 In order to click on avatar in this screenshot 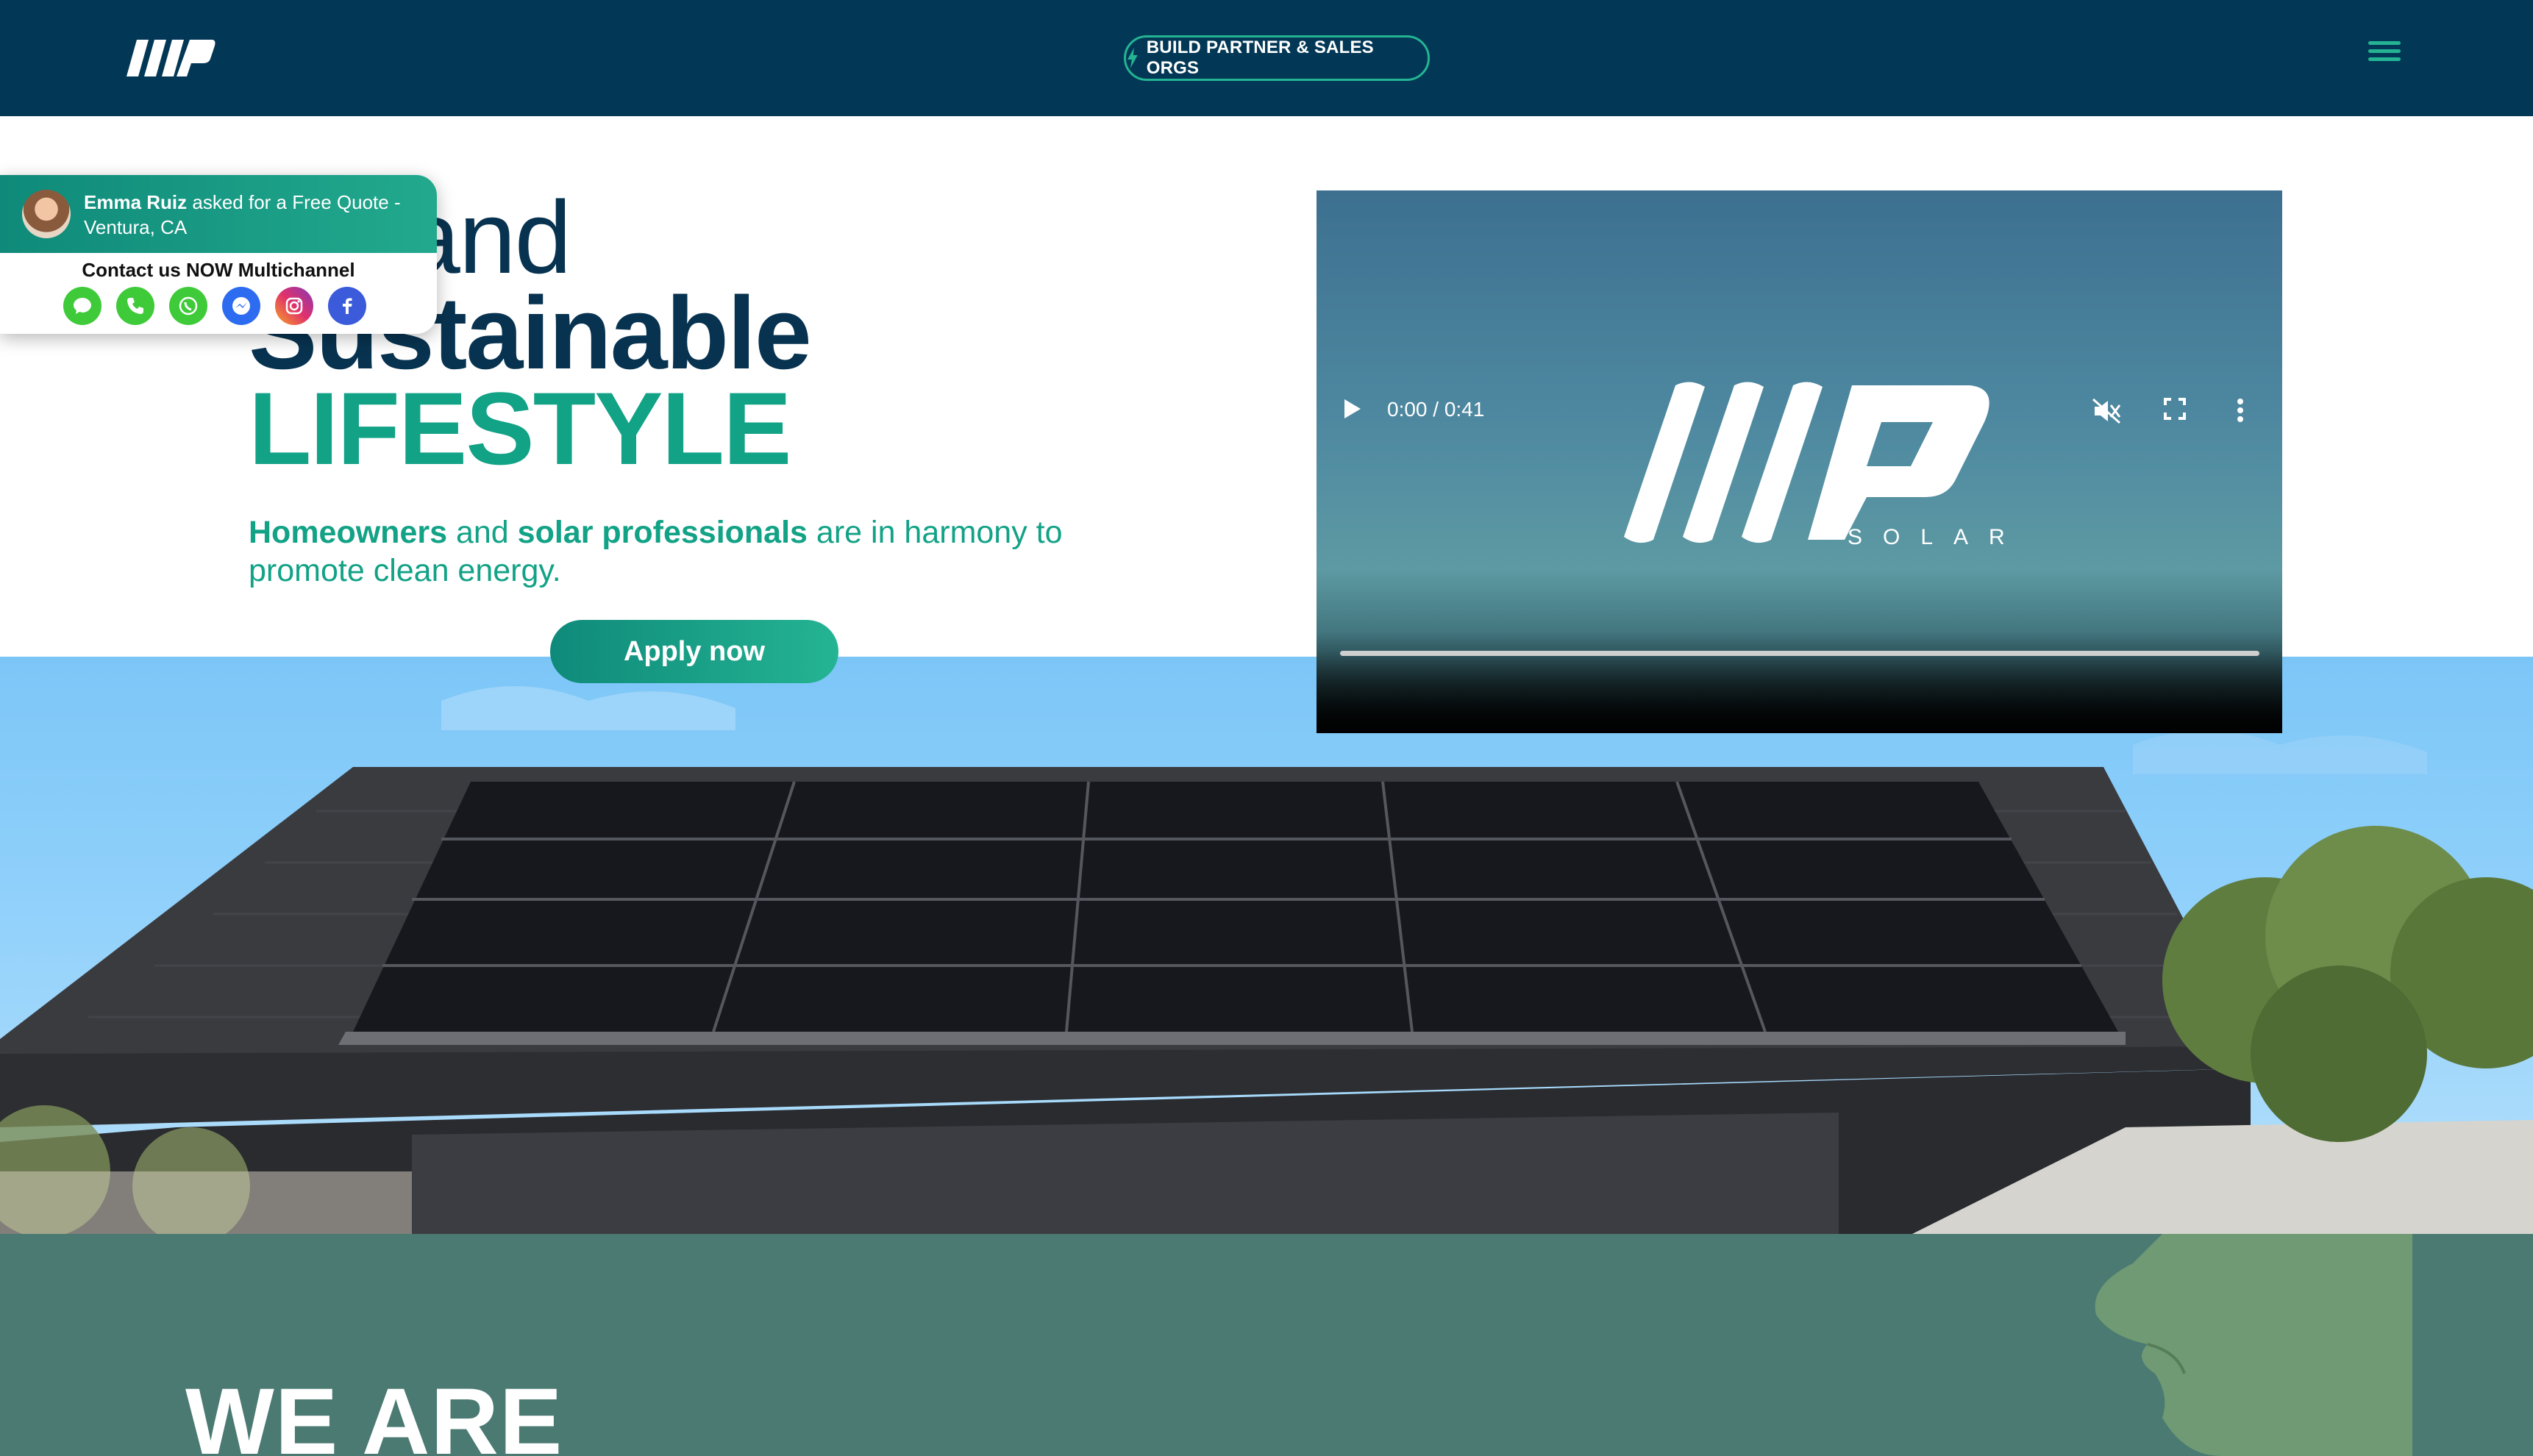, I will do `click(46, 214)`.